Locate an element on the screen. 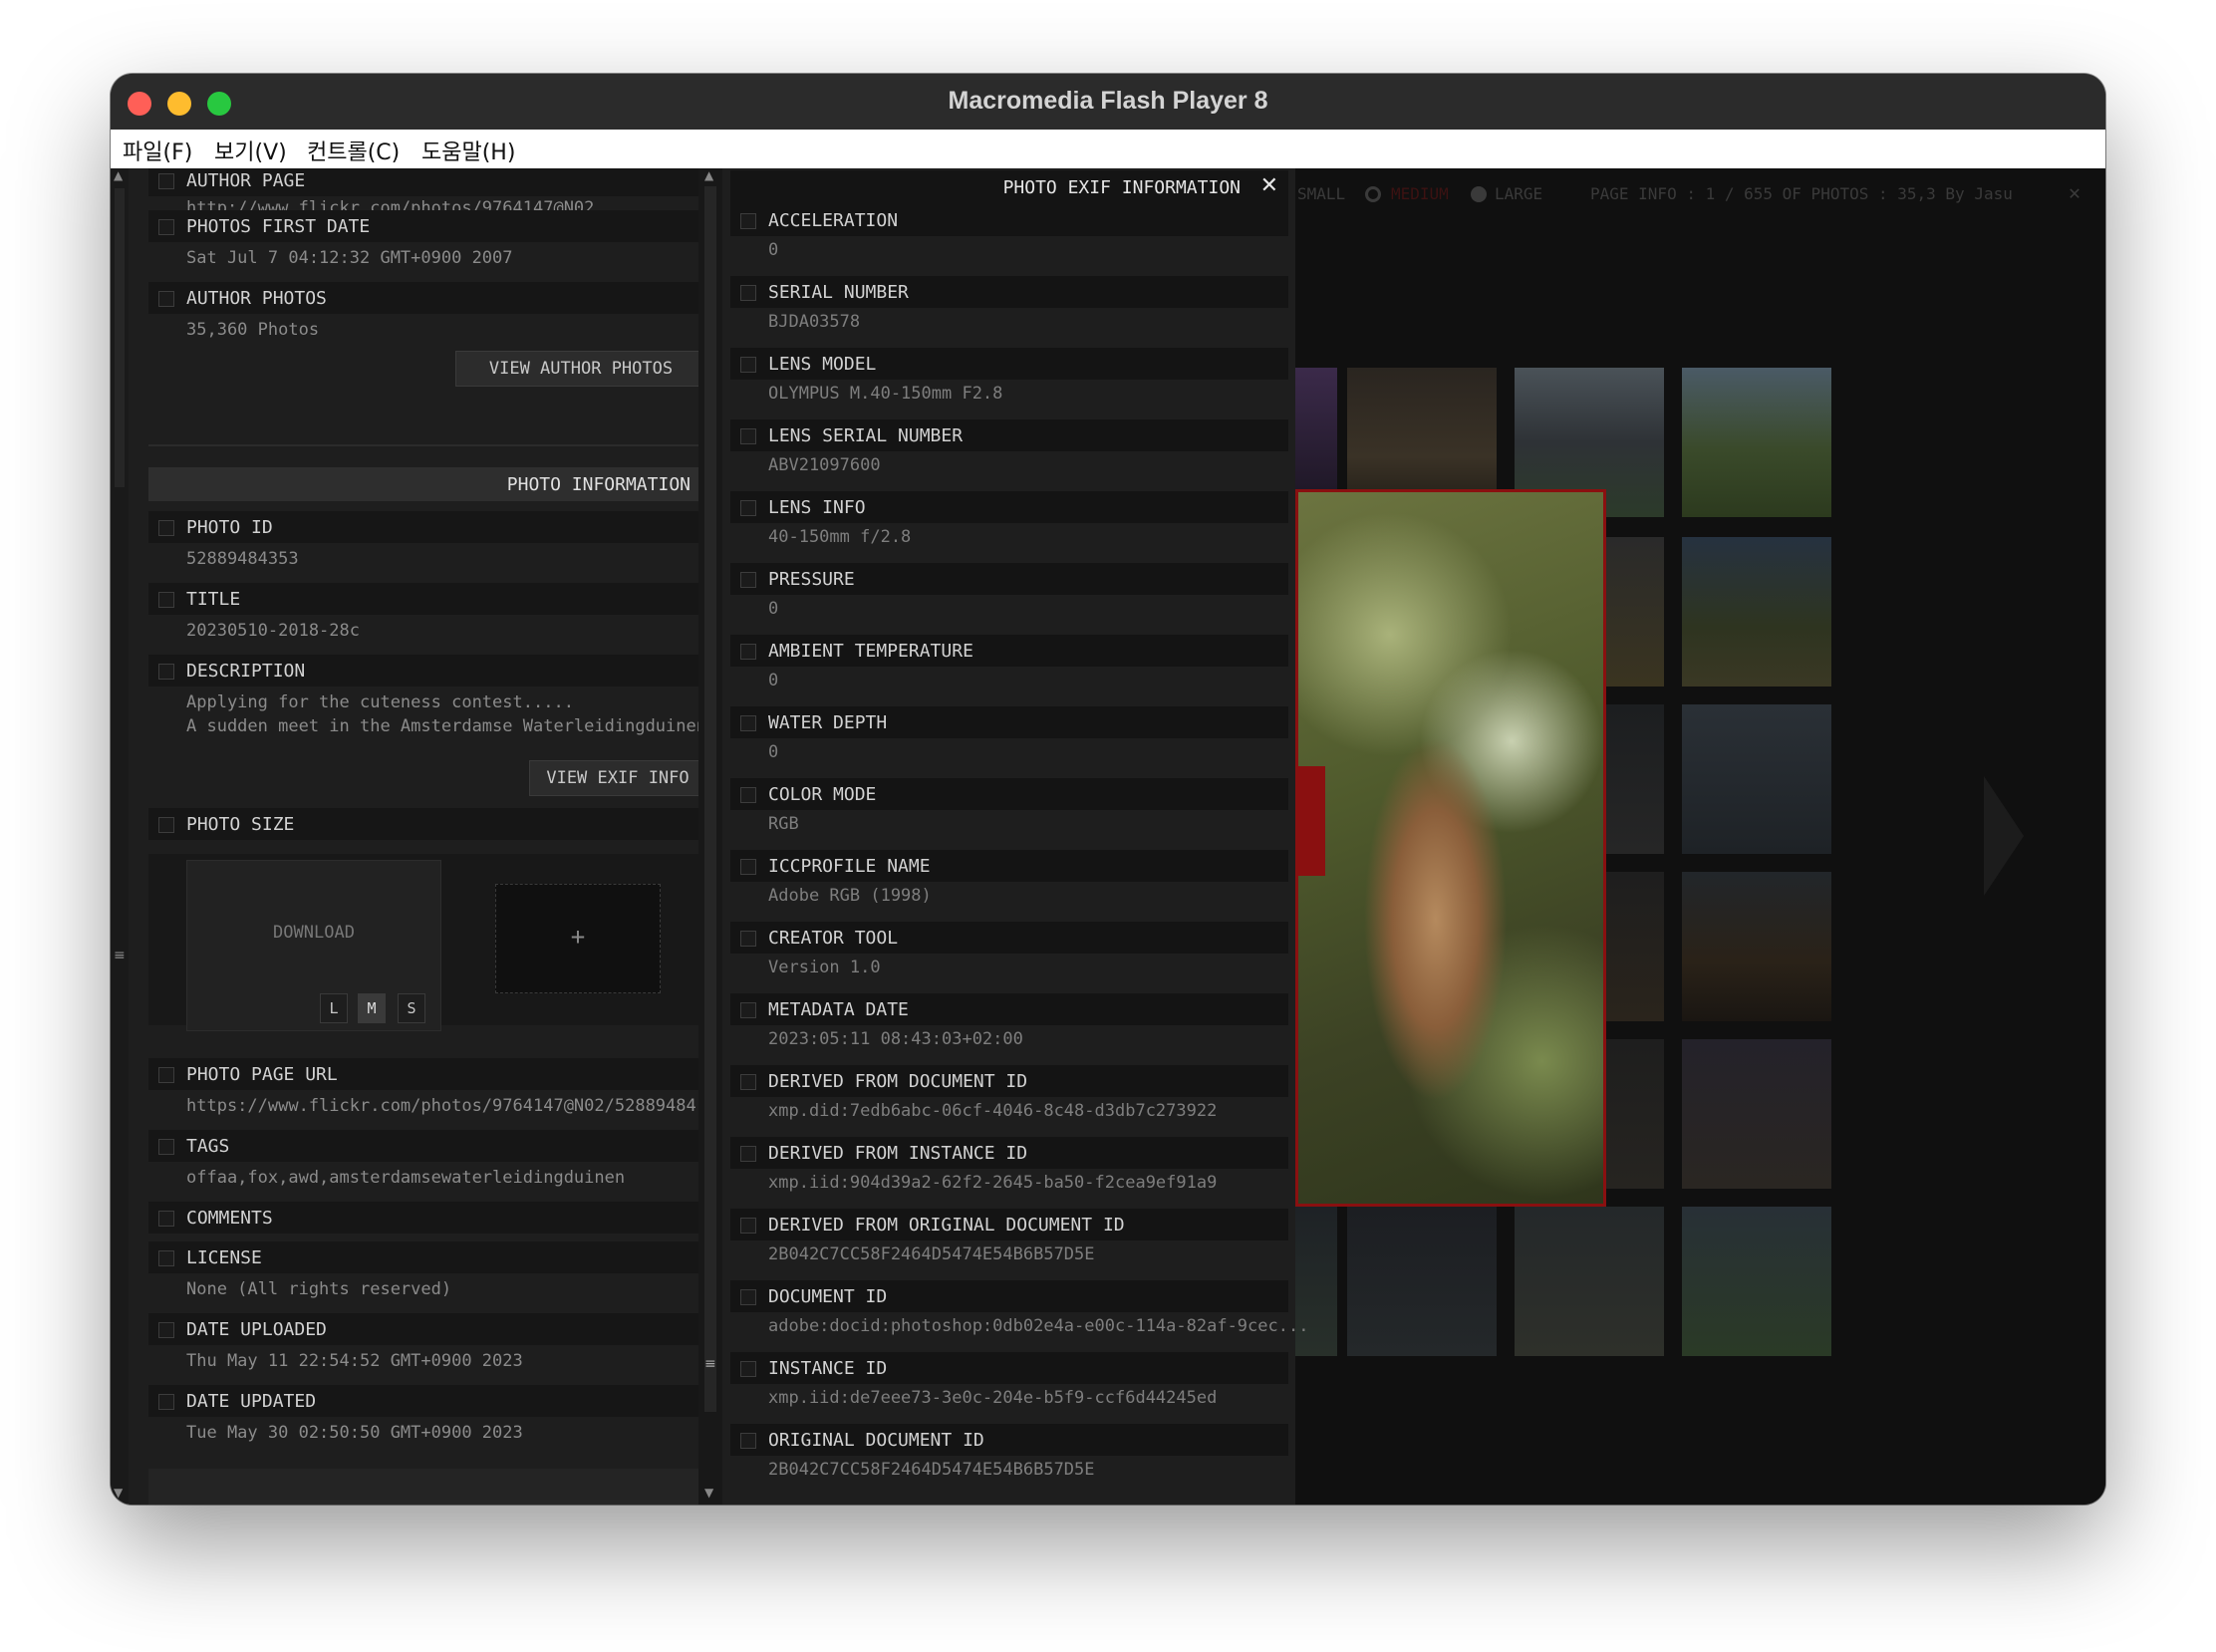 Image resolution: width=2216 pixels, height=1652 pixels. menu-control: 컨트롤(C) is located at coordinates (354, 150).